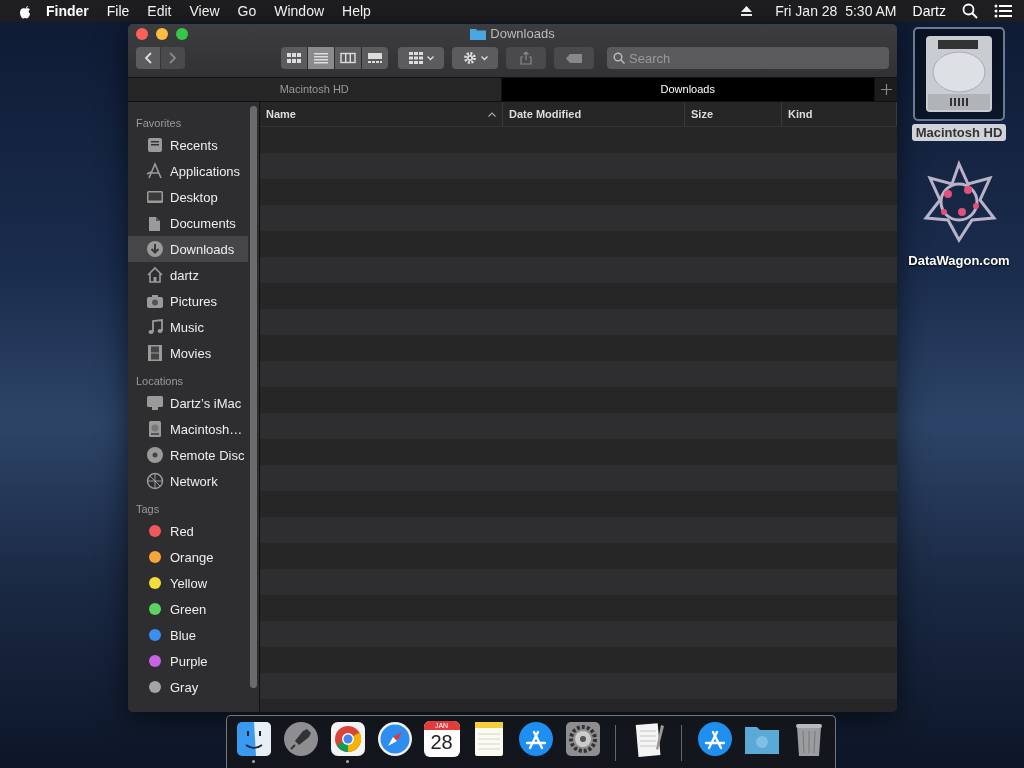 The height and width of the screenshot is (768, 1024). What do you see at coordinates (188, 455) in the screenshot?
I see `sidebar-item: Remote Disc` at bounding box center [188, 455].